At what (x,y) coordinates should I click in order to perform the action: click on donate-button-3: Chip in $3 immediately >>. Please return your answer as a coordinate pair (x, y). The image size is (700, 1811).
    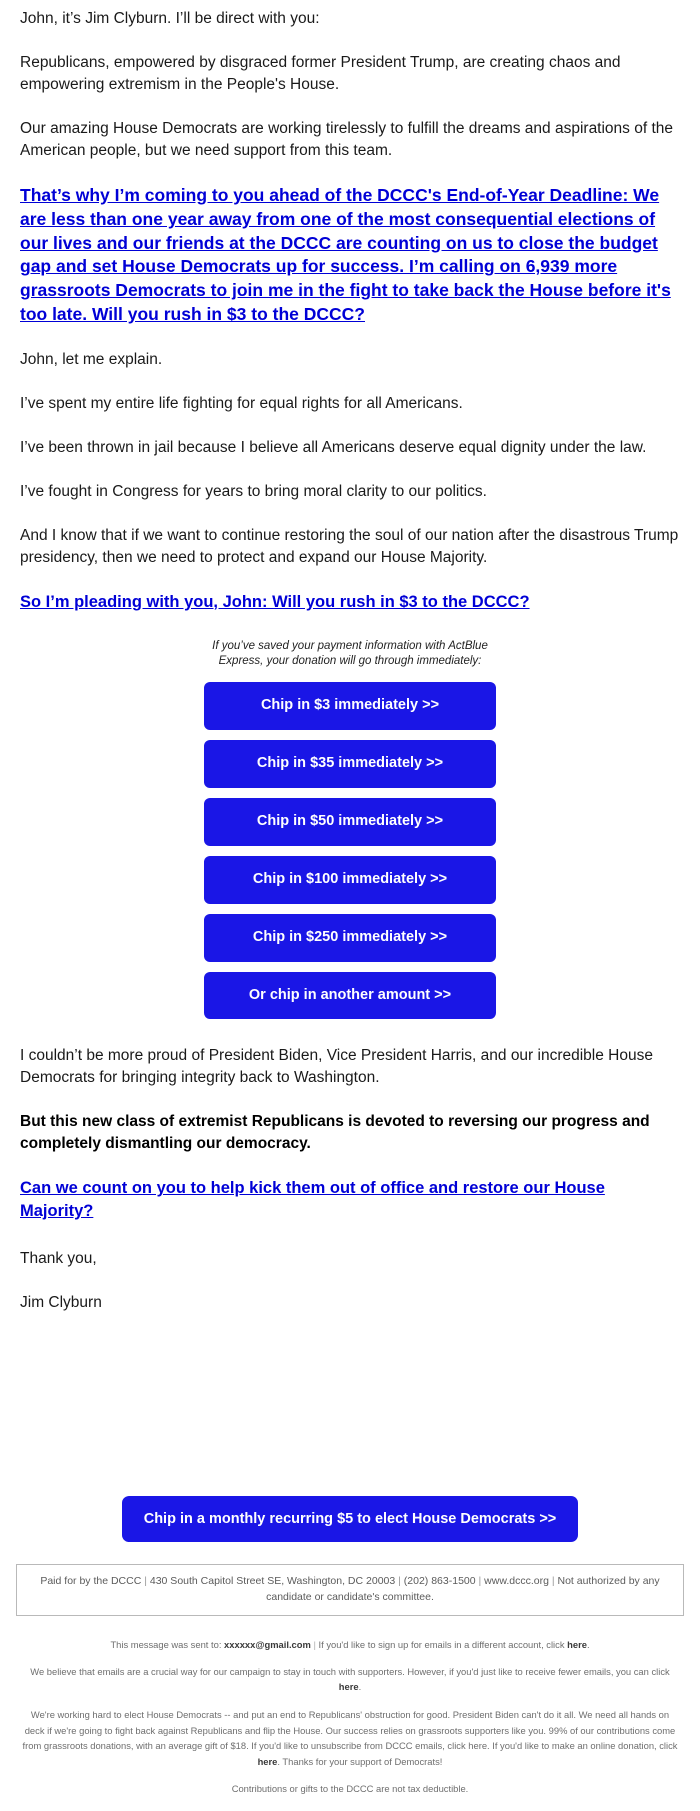
    Looking at the image, I should click on (350, 705).